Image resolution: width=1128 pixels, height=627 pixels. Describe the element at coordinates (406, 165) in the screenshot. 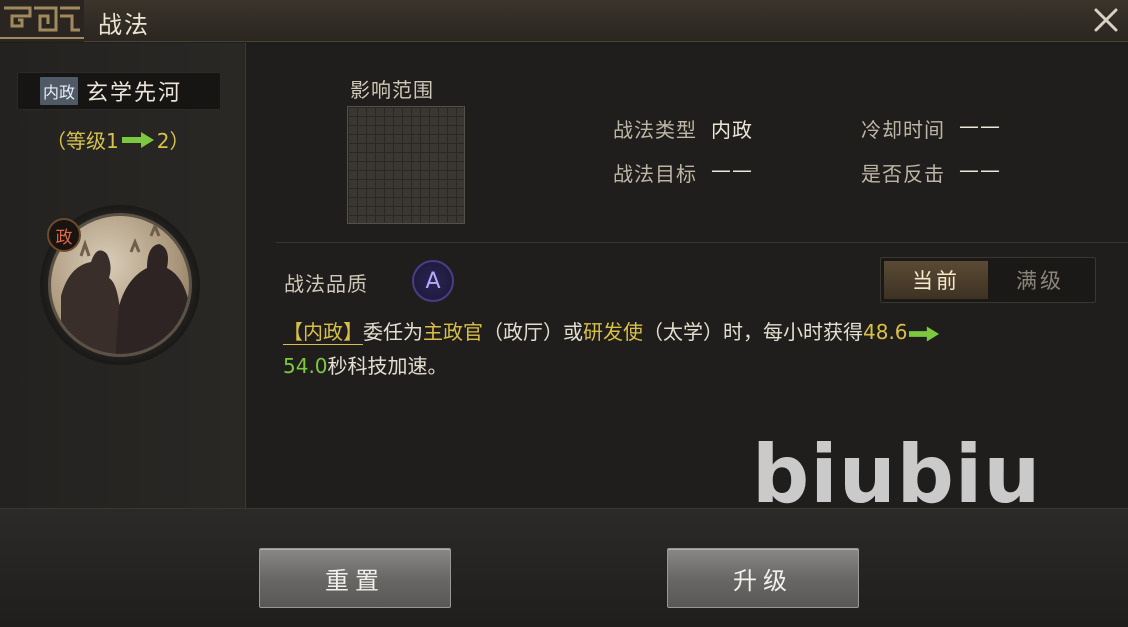

I see `range-grid` at that location.